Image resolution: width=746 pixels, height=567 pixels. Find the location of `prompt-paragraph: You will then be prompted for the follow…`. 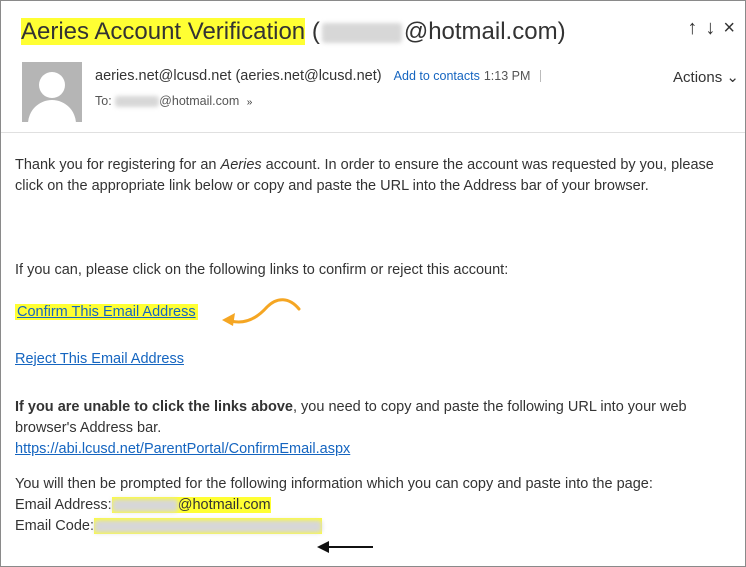

prompt-paragraph: You will then be prompted for the follow… is located at coordinates (334, 505).